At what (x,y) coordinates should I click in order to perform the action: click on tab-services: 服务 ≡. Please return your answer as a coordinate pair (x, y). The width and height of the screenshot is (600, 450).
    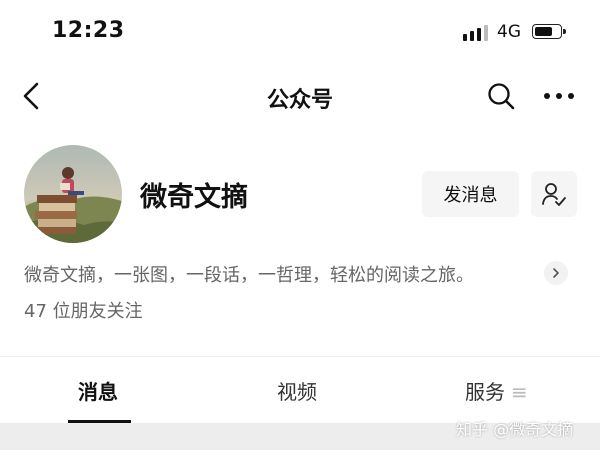
    Looking at the image, I should click on (496, 390).